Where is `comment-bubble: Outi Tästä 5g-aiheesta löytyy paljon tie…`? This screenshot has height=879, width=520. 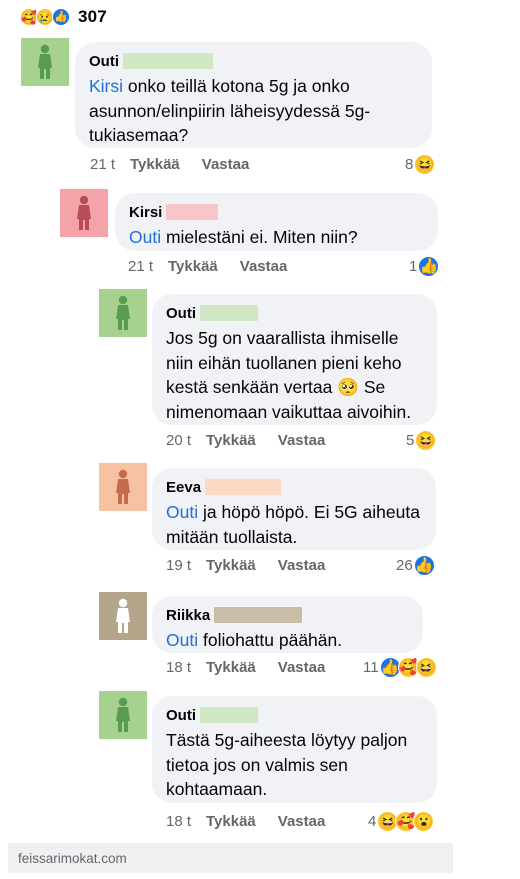 comment-bubble: Outi Tästä 5g-aiheesta löytyy paljon tie… is located at coordinates (294, 749).